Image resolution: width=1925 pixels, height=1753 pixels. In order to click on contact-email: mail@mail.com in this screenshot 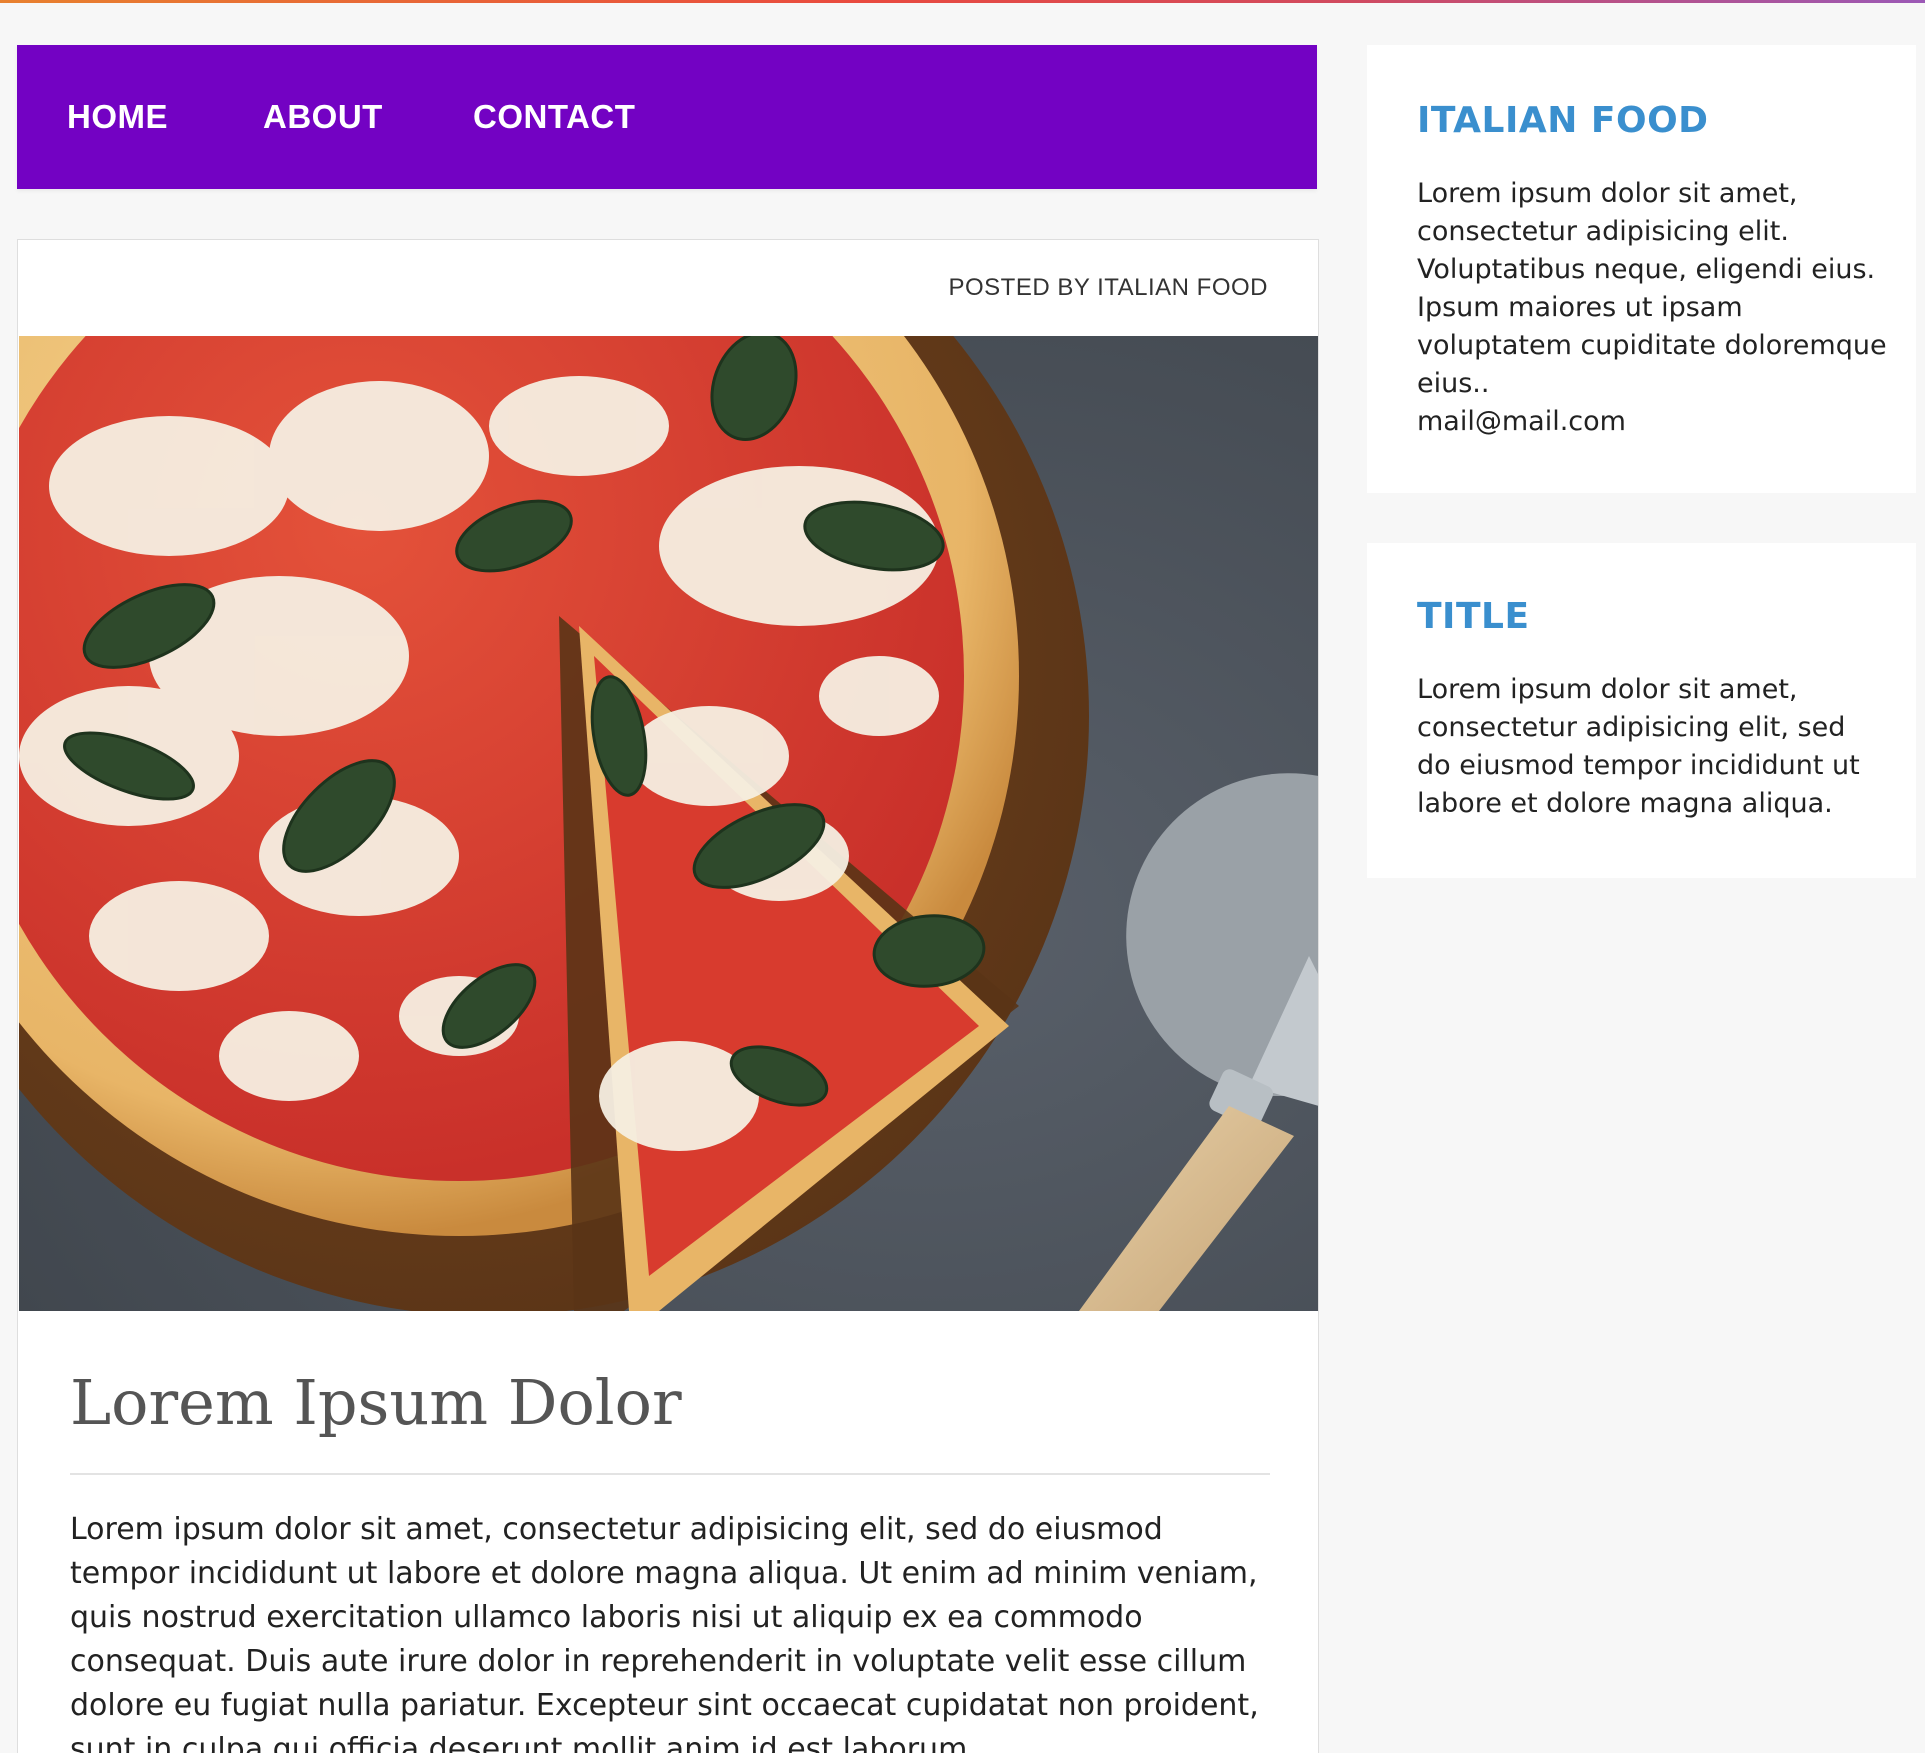, I will do `click(1652, 422)`.